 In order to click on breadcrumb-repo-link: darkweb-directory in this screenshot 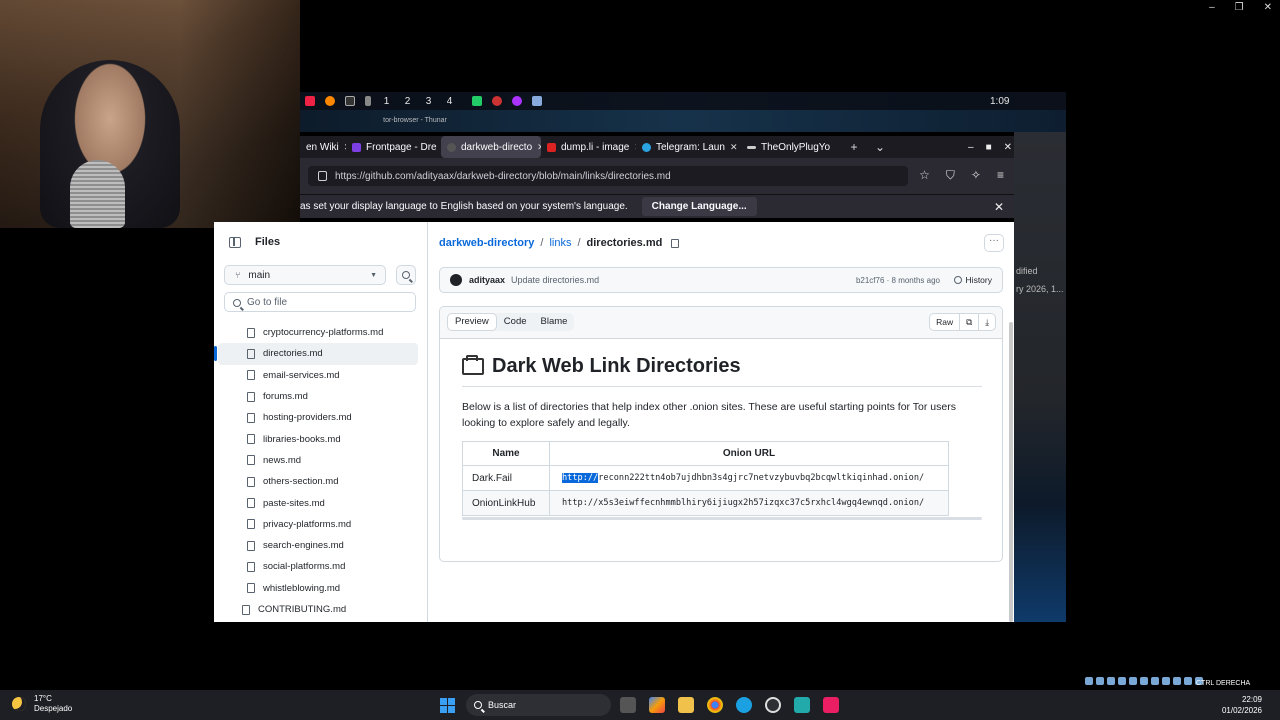, I will do `click(486, 243)`.